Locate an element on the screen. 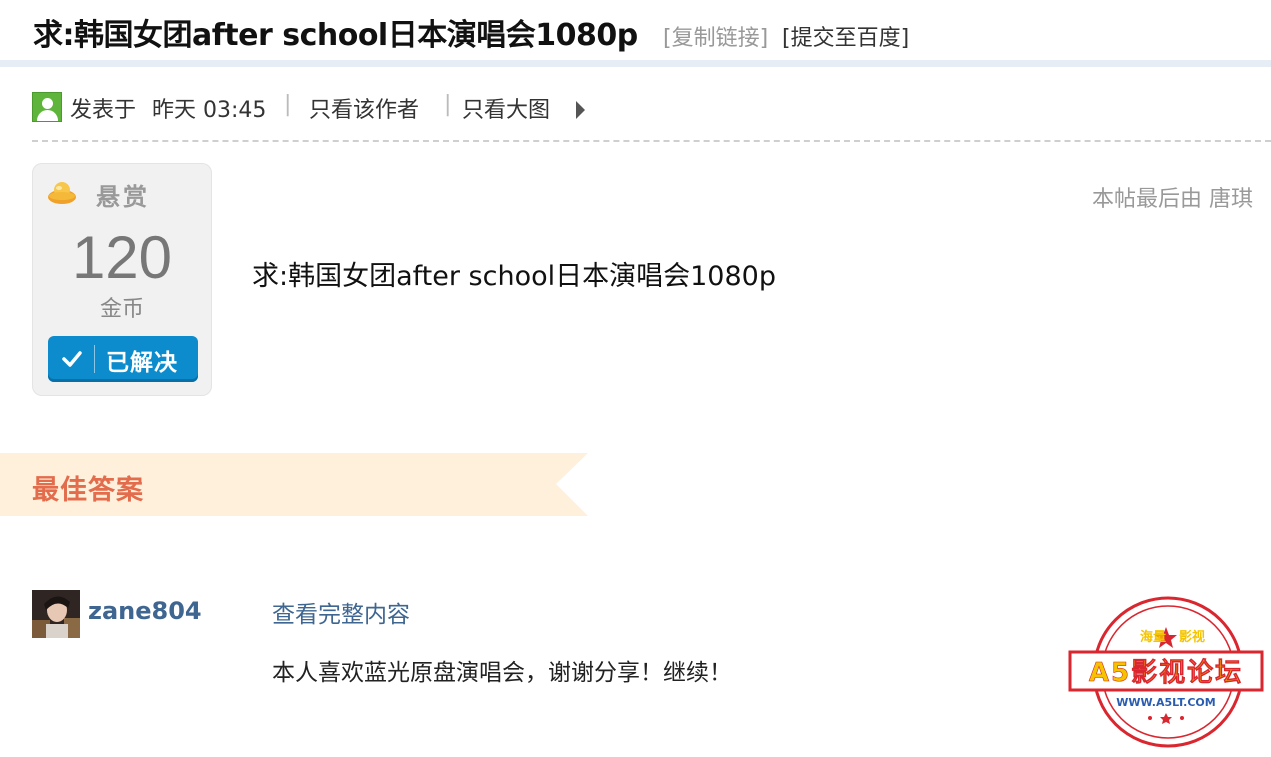 The image size is (1271, 757). watermark-stamp: 海量 影视 A5影视论坛 WWW.A5LT.COM is located at coordinates (1166, 672).